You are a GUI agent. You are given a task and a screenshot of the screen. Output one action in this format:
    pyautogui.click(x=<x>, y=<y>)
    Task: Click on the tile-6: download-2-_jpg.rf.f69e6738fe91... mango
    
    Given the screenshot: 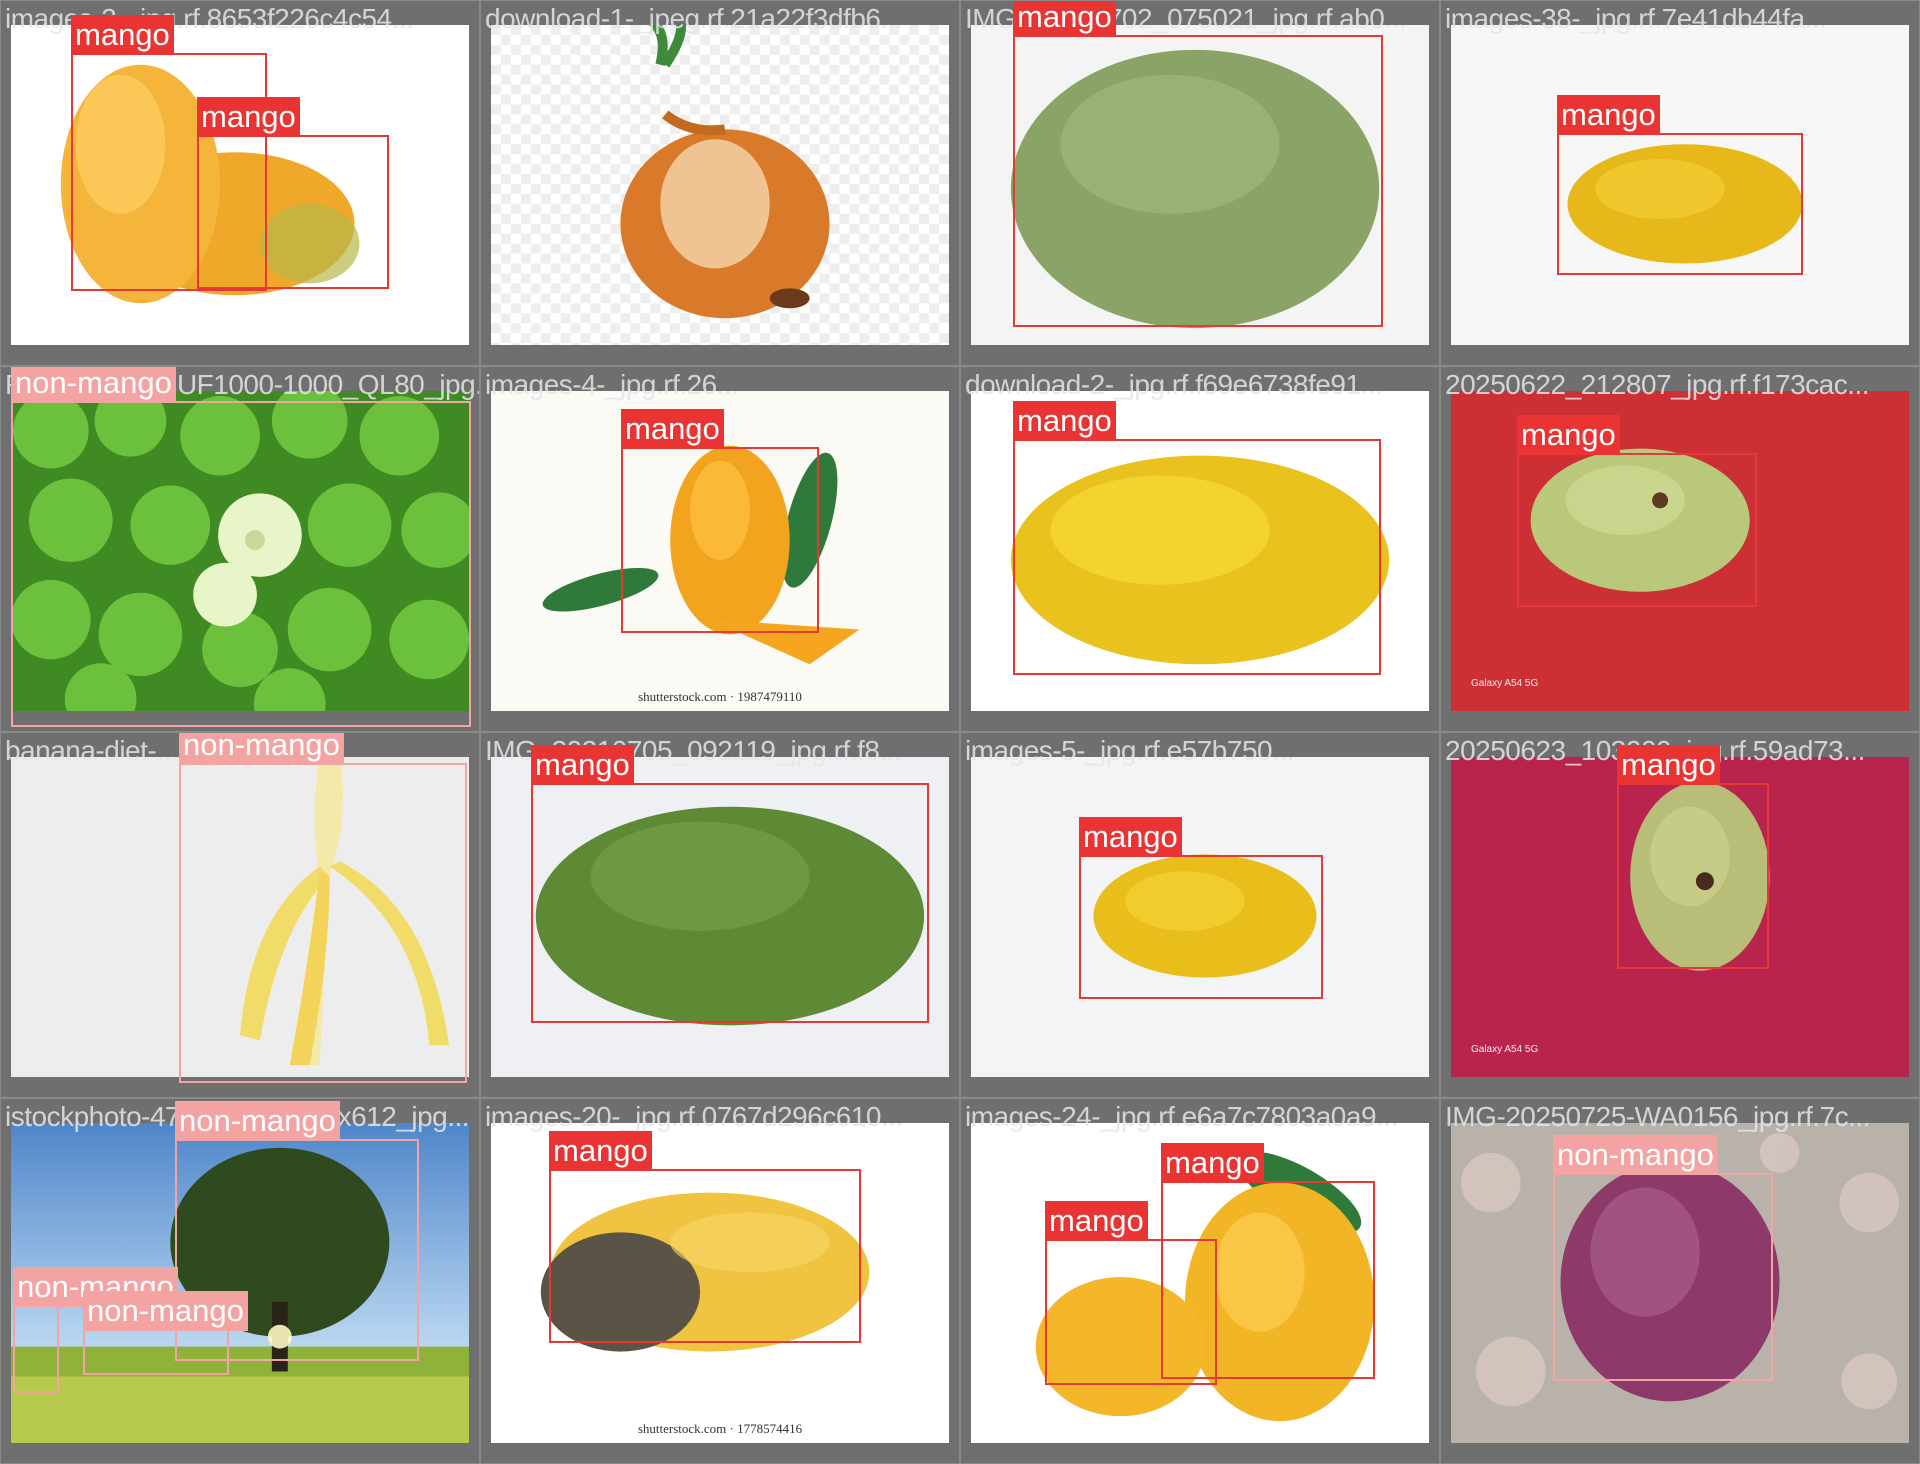 What is the action you would take?
    pyautogui.click(x=1200, y=549)
    